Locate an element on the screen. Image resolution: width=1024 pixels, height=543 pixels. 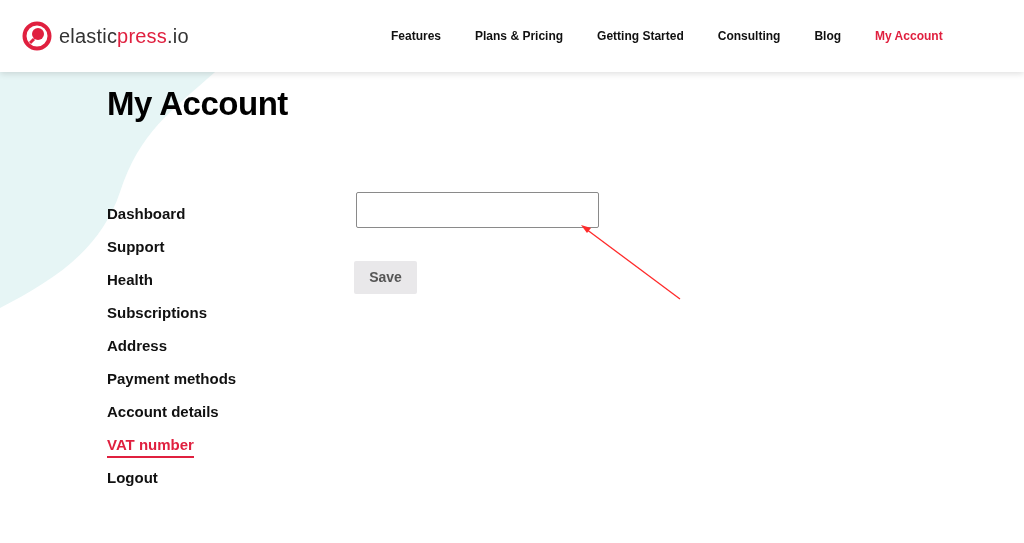
nav-link: Consulting is located at coordinates (749, 36).